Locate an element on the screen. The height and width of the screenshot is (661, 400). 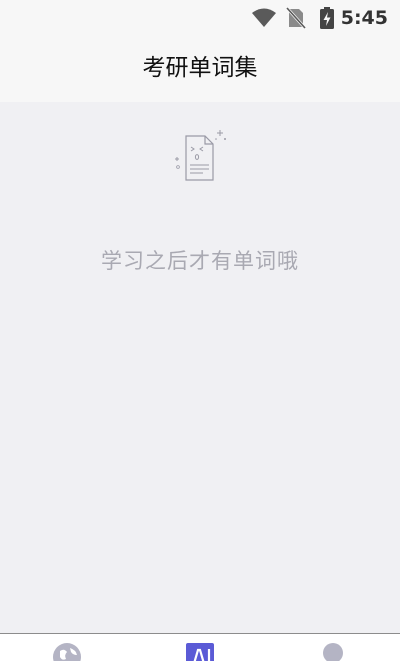
empty-state-message: 学习之后才有单词哦 is located at coordinates (200, 261).